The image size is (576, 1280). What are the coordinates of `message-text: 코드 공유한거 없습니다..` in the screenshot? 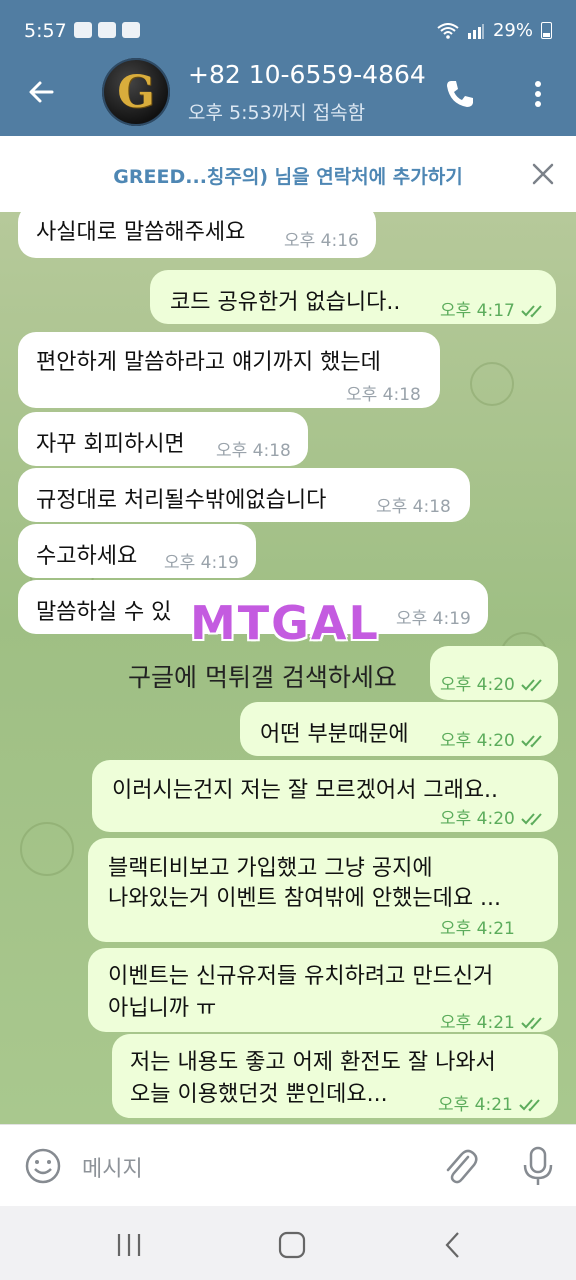 It's located at (285, 302).